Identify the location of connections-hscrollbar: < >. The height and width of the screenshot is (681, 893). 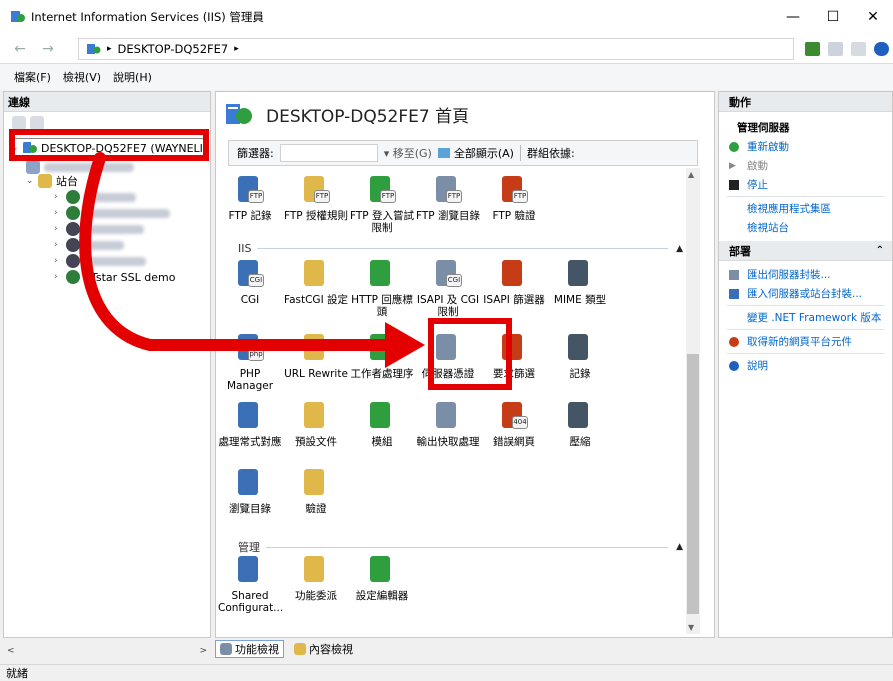
(107, 651).